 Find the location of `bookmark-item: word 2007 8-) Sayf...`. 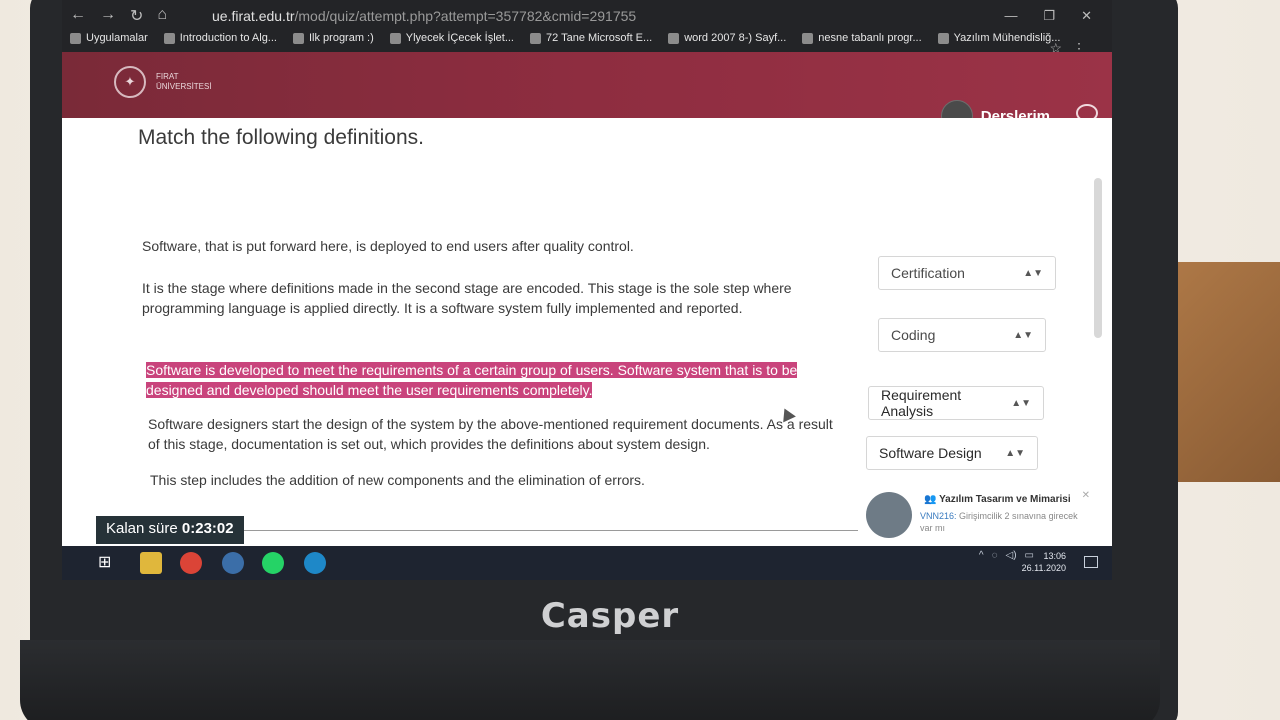

bookmark-item: word 2007 8-) Sayf... is located at coordinates (727, 38).